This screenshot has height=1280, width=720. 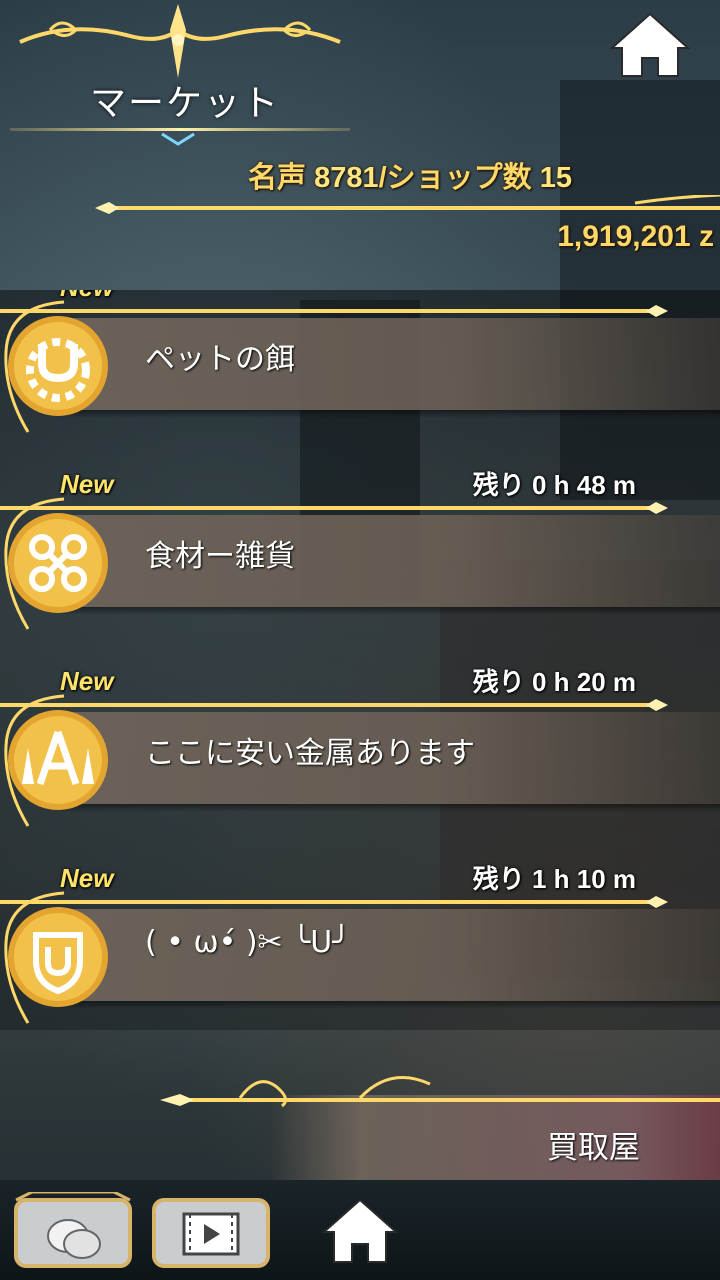 What do you see at coordinates (593, 1148) in the screenshot?
I see `buyer-label: 買取屋` at bounding box center [593, 1148].